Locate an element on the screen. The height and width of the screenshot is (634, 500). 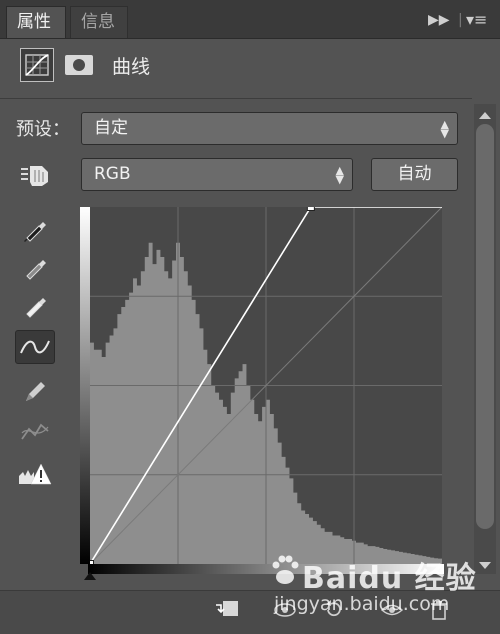
auto-button: 自动 is located at coordinates (414, 174).